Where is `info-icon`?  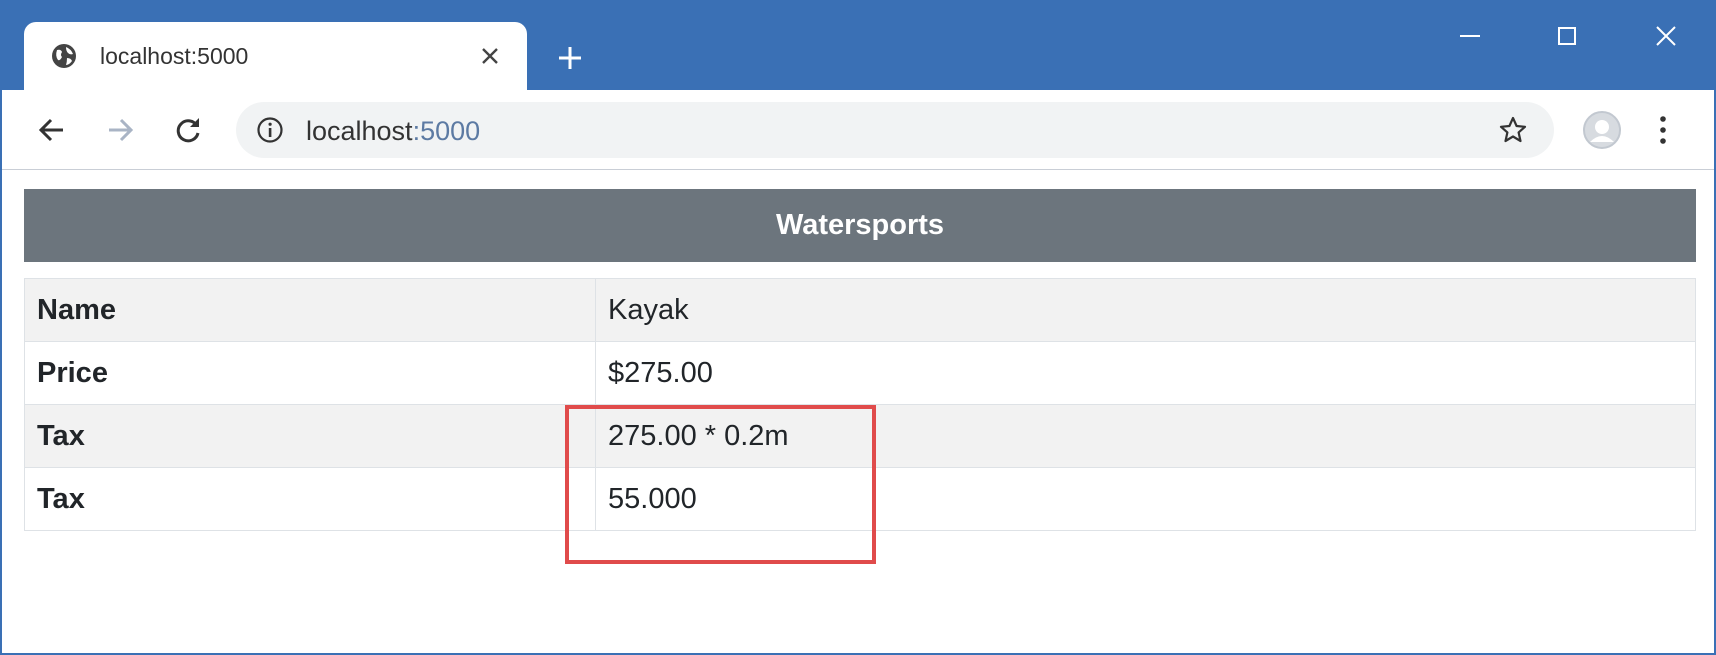
info-icon is located at coordinates (270, 130).